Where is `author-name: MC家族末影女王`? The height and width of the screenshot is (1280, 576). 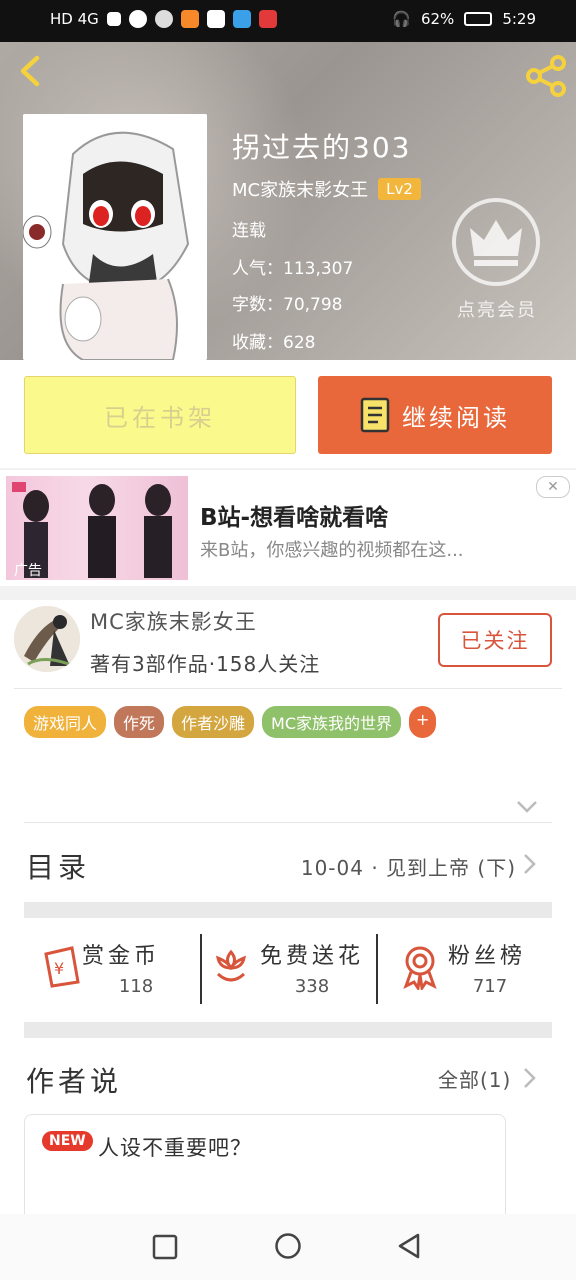 author-name: MC家族末影女王 is located at coordinates (173, 621).